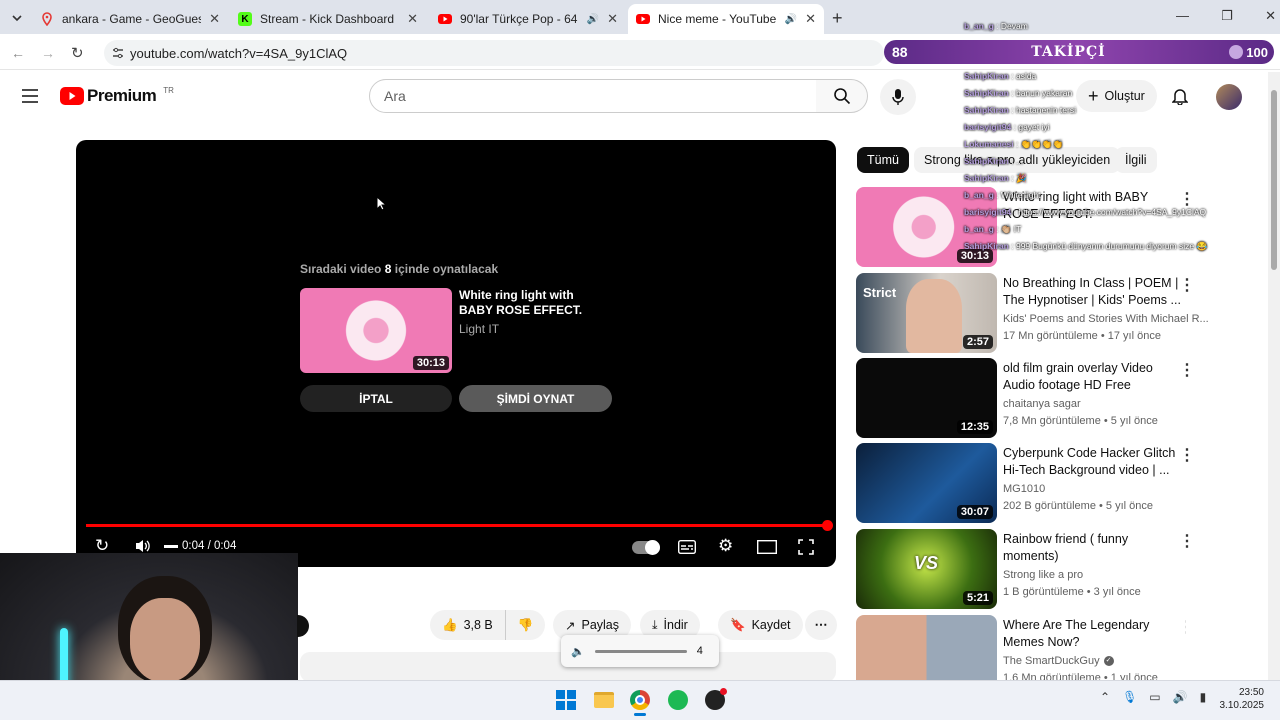 The image size is (1280, 720). I want to click on volume-slider, so click(171, 546).